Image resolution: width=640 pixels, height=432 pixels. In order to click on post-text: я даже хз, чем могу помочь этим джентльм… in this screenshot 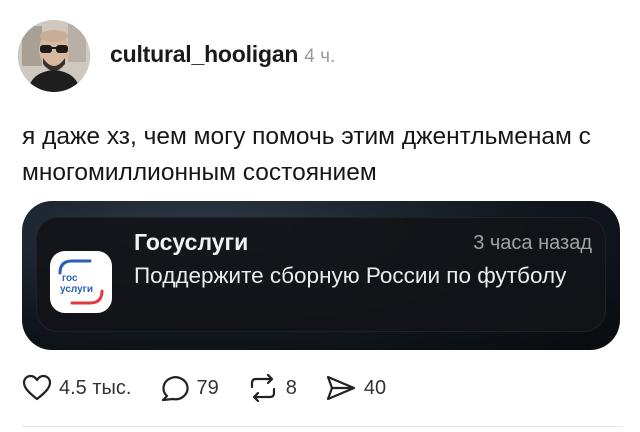, I will do `click(306, 154)`.